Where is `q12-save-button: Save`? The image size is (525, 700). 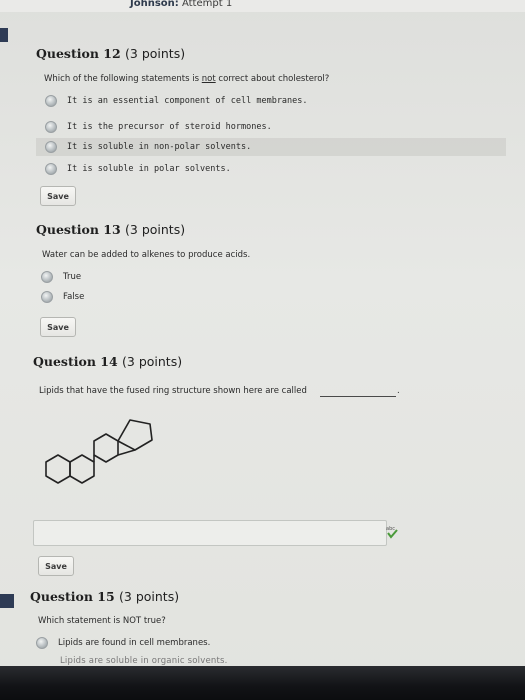
q12-save-button: Save is located at coordinates (58, 196).